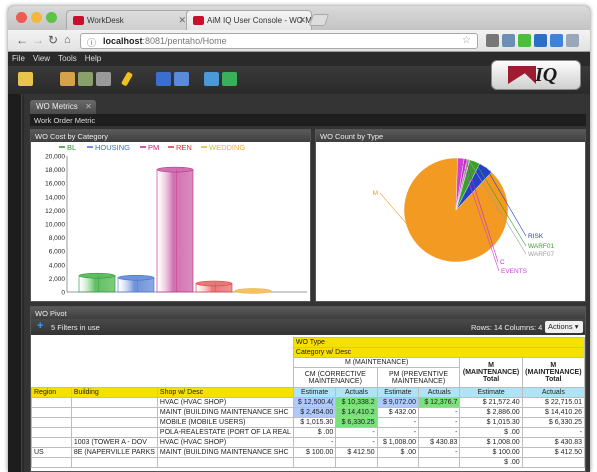 The image size is (597, 472). What do you see at coordinates (51, 17) in the screenshot?
I see `zoom-window-icon` at bounding box center [51, 17].